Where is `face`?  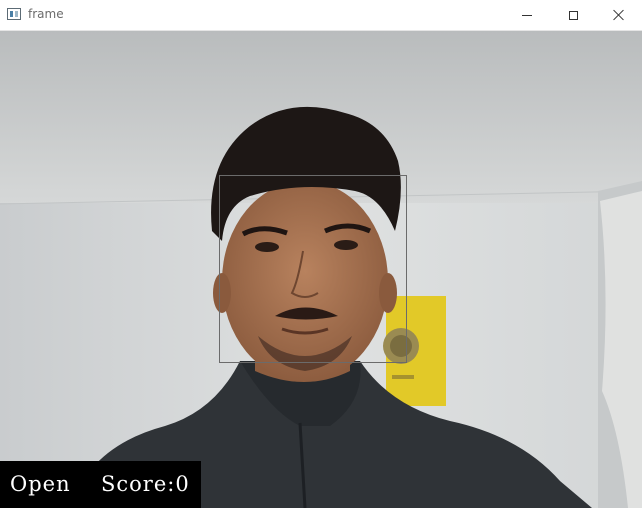
face is located at coordinates (305, 281).